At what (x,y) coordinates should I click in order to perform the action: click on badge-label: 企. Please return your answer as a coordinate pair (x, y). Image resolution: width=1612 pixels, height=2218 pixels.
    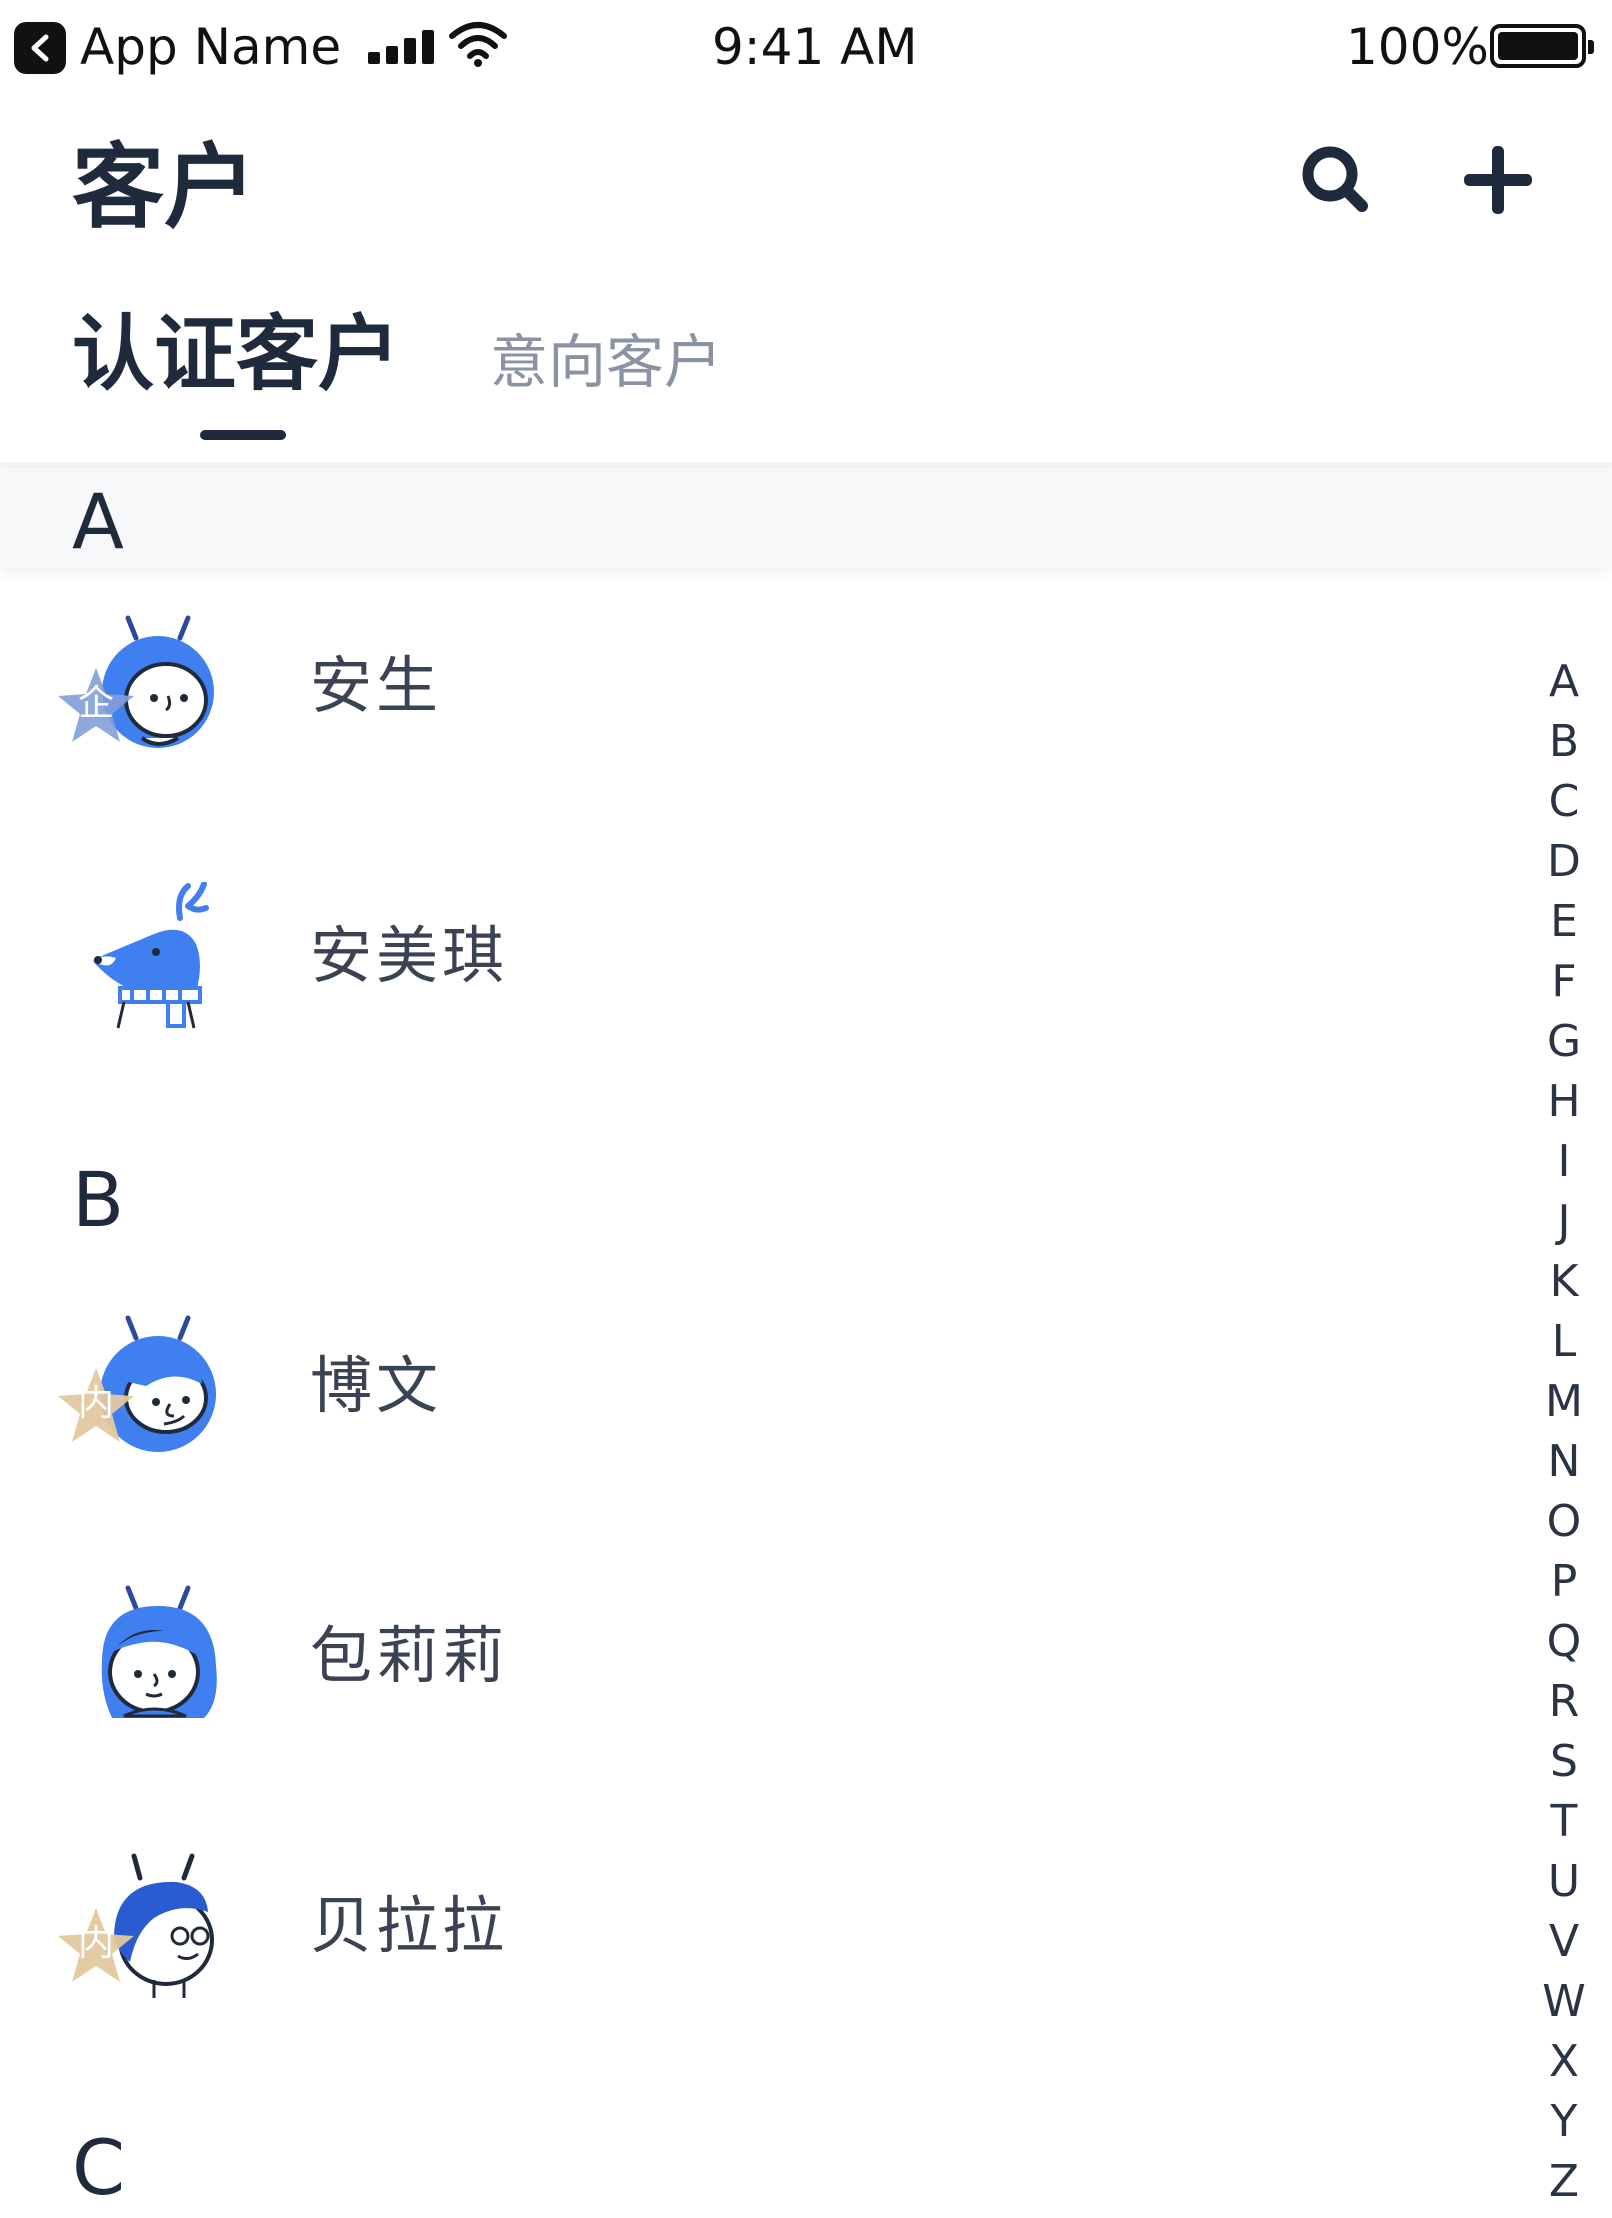
    Looking at the image, I should click on (95, 703).